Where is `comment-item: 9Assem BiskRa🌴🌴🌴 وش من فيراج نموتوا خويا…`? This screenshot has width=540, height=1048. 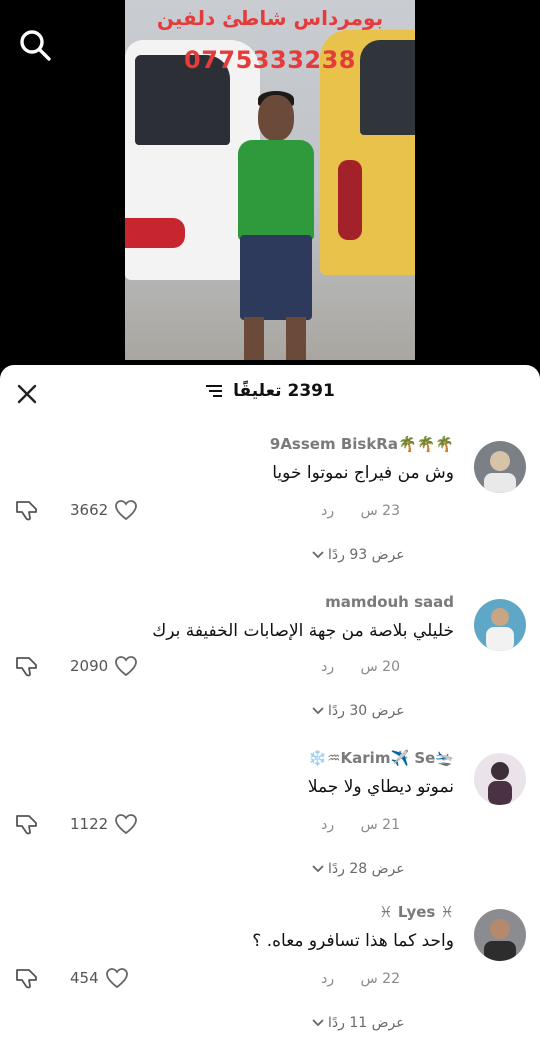
comment-item: 9Assem BiskRa🌴🌴🌴 وش من فيراج نموتوا خويا… is located at coordinates (270, 505).